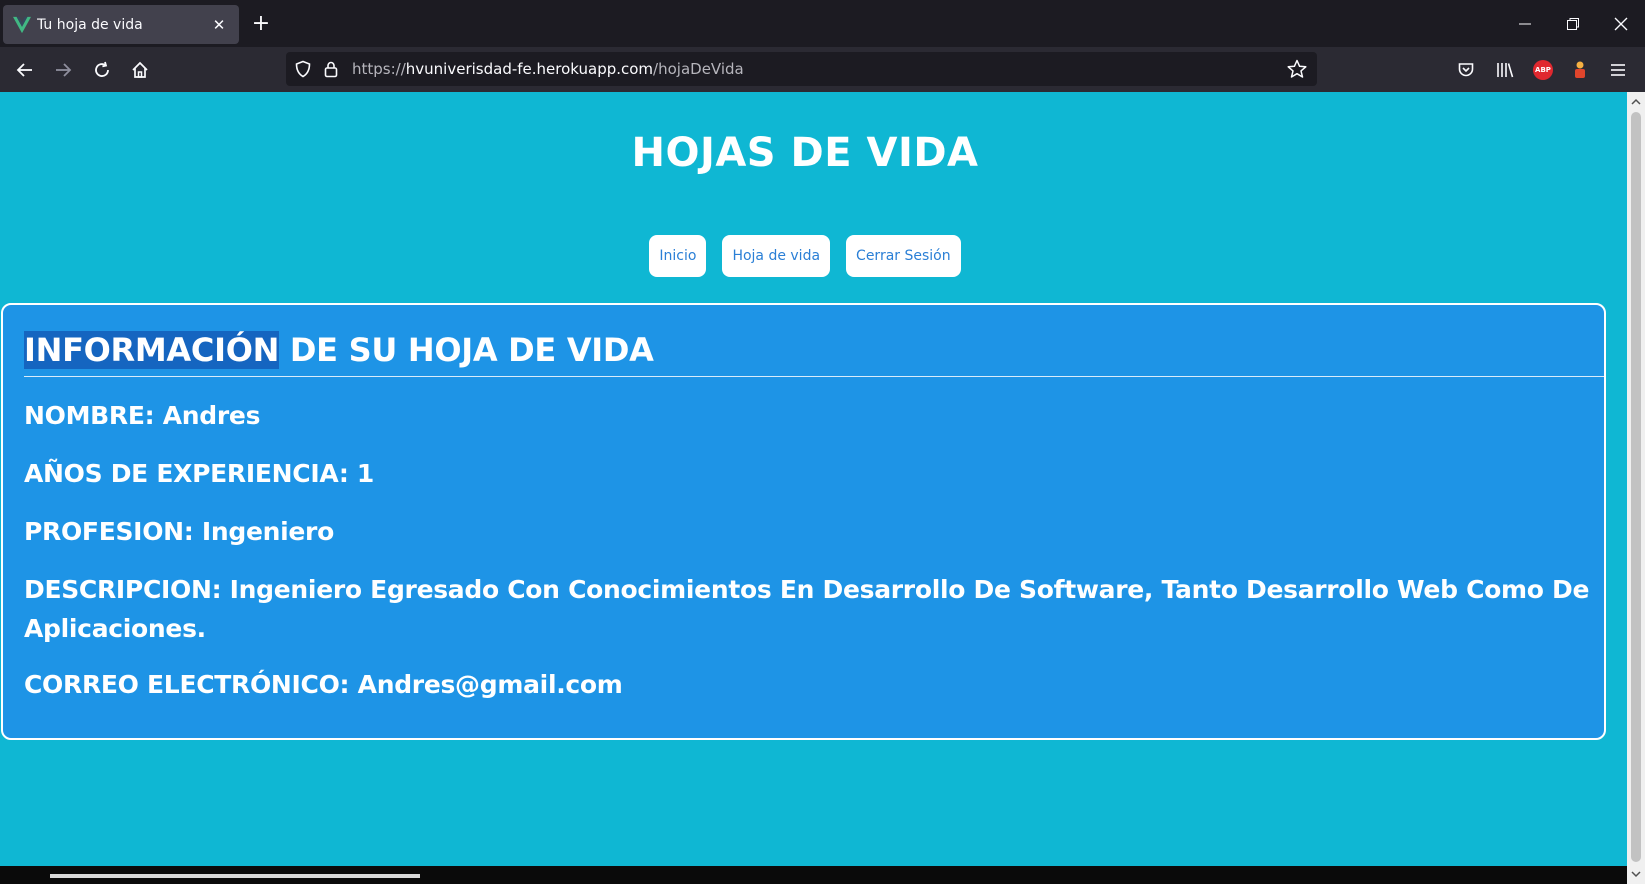 This screenshot has height=884, width=1645. What do you see at coordinates (822, 23) in the screenshot?
I see `browser-tab-strip: Tu hoja de vida ✕ +` at bounding box center [822, 23].